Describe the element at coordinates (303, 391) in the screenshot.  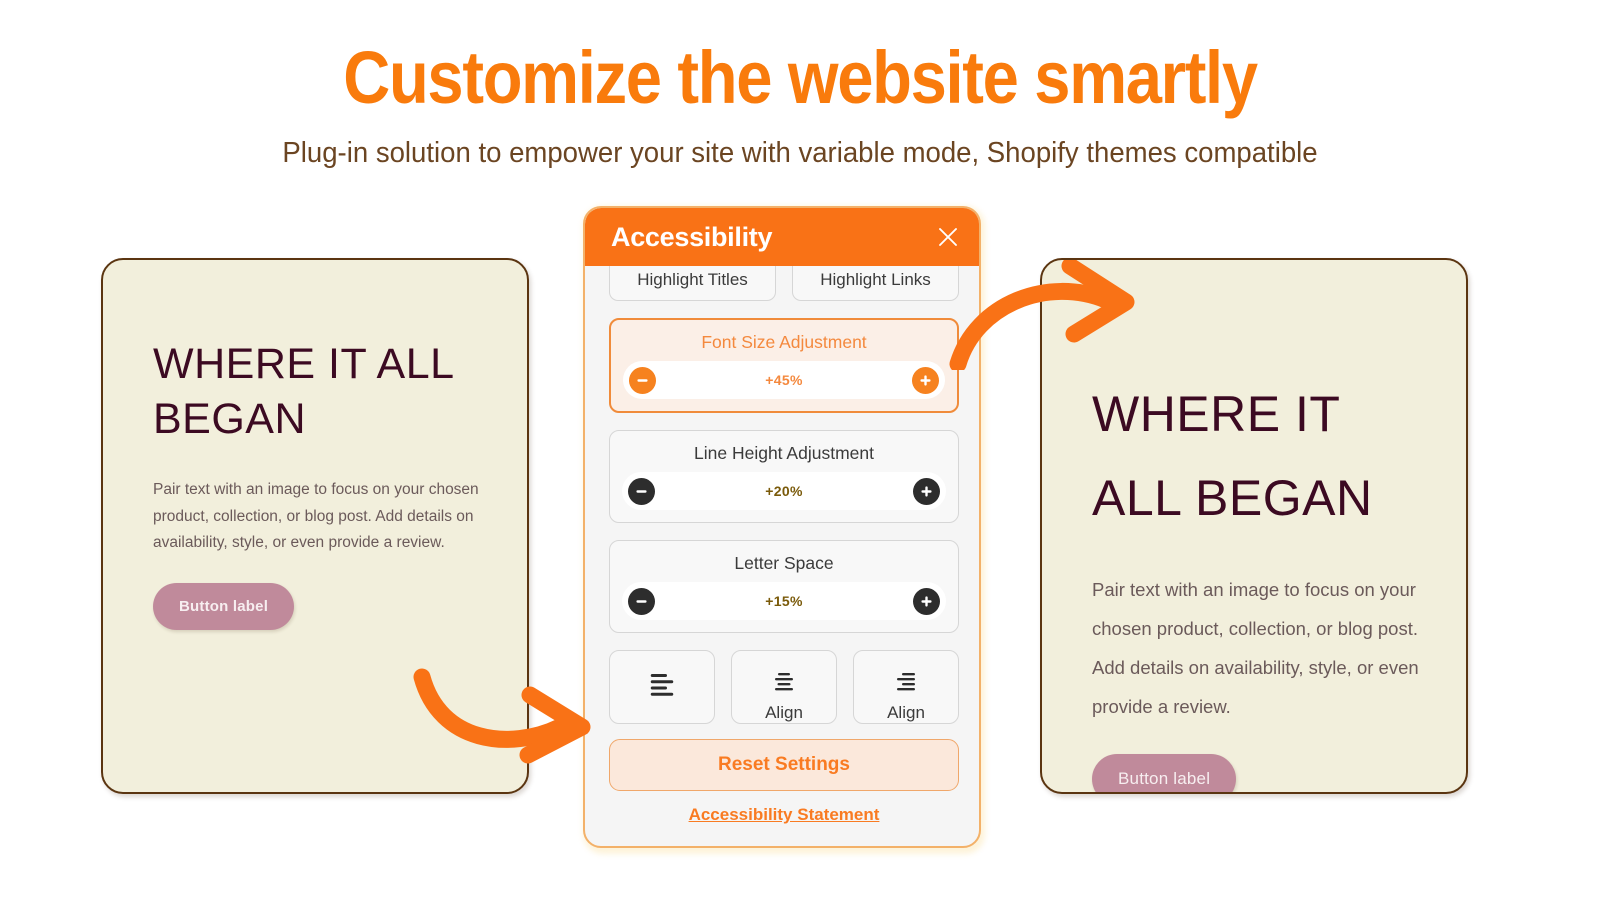
I see `before-card-heading: WHERE IT ALL BEGAN` at that location.